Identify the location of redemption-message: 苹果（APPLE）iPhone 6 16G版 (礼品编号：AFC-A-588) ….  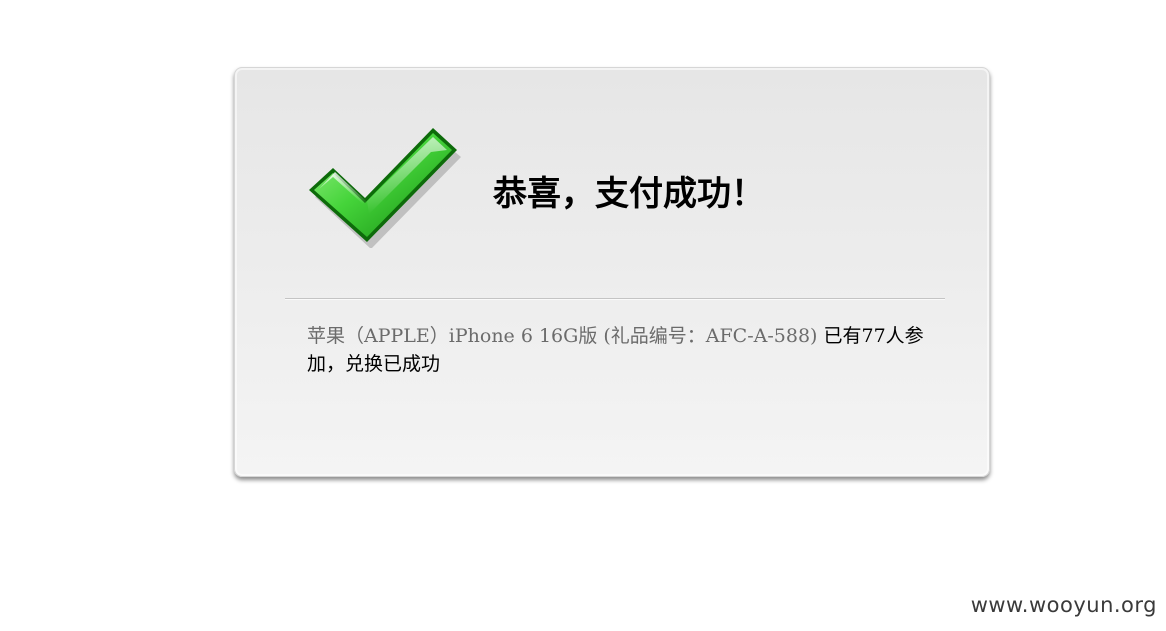
(617, 350).